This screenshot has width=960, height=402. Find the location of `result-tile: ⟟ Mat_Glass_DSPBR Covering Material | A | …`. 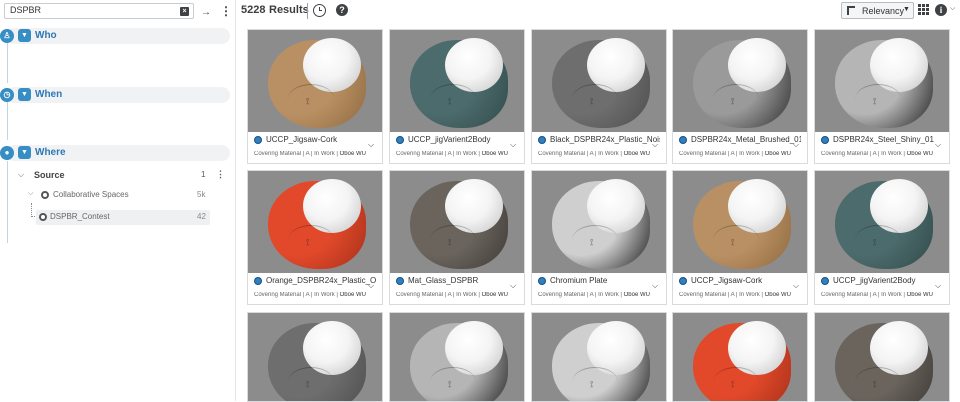

result-tile: ⟟ Mat_Glass_DSPBR Covering Material | A | … is located at coordinates (457, 237).